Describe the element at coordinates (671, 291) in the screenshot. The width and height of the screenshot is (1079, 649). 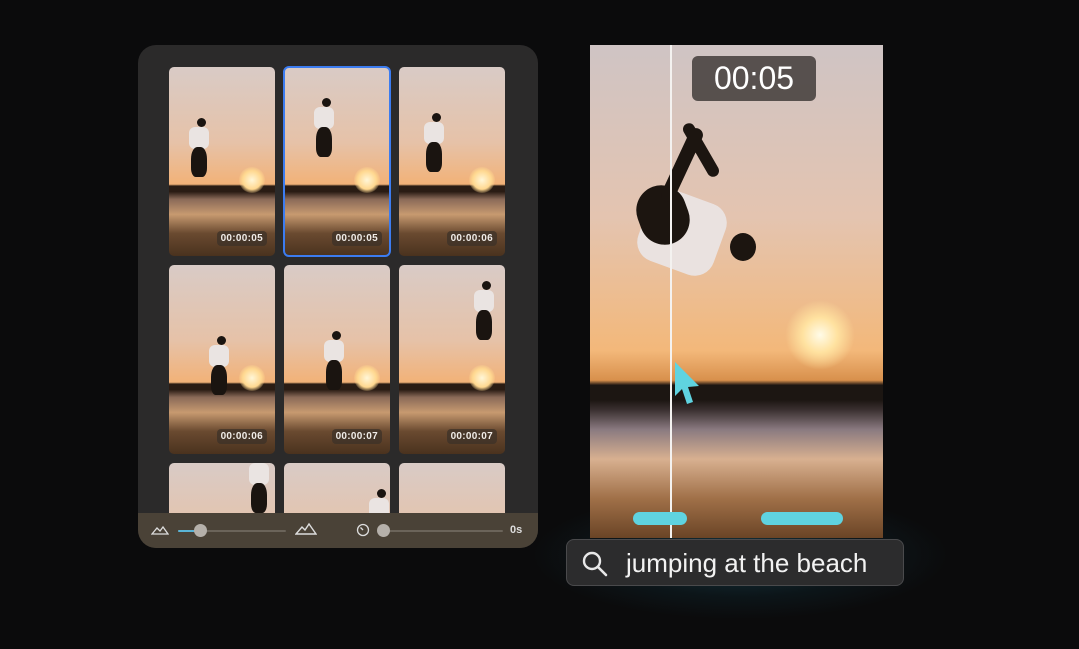
I see `playhead-line` at that location.